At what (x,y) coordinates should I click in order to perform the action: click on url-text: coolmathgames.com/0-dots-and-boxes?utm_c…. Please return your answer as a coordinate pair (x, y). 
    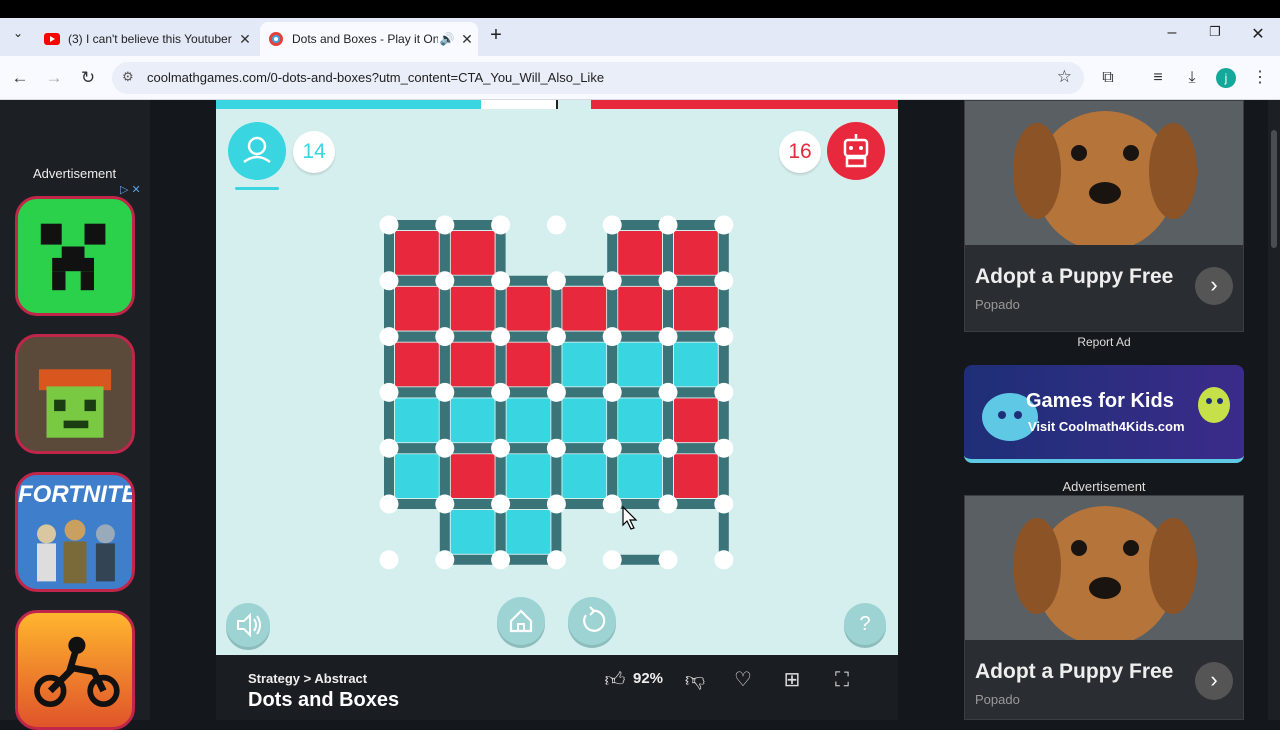
    Looking at the image, I should click on (375, 77).